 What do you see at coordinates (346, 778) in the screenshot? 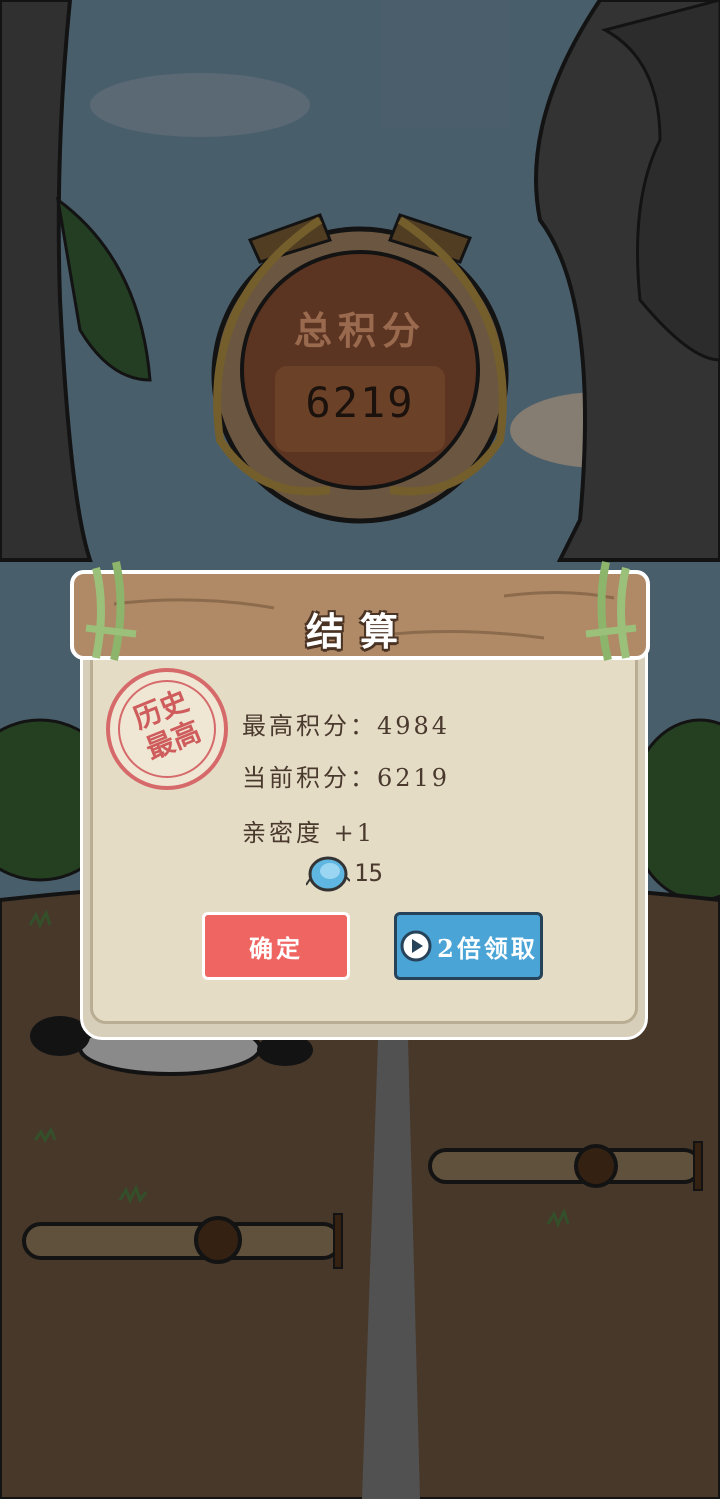
I see `current-score-text: 当前积分：6219` at bounding box center [346, 778].